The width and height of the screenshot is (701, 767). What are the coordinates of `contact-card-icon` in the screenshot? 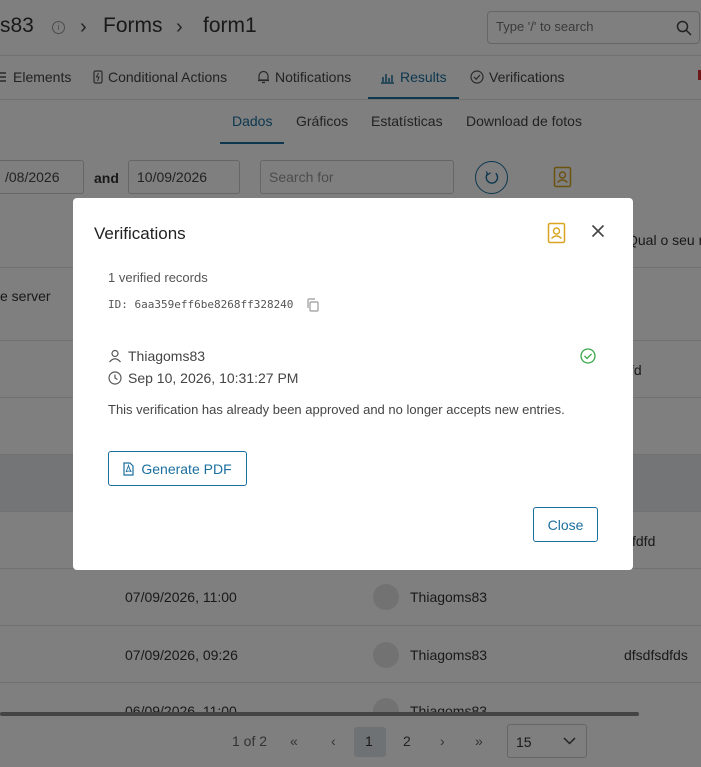 It's located at (557, 233).